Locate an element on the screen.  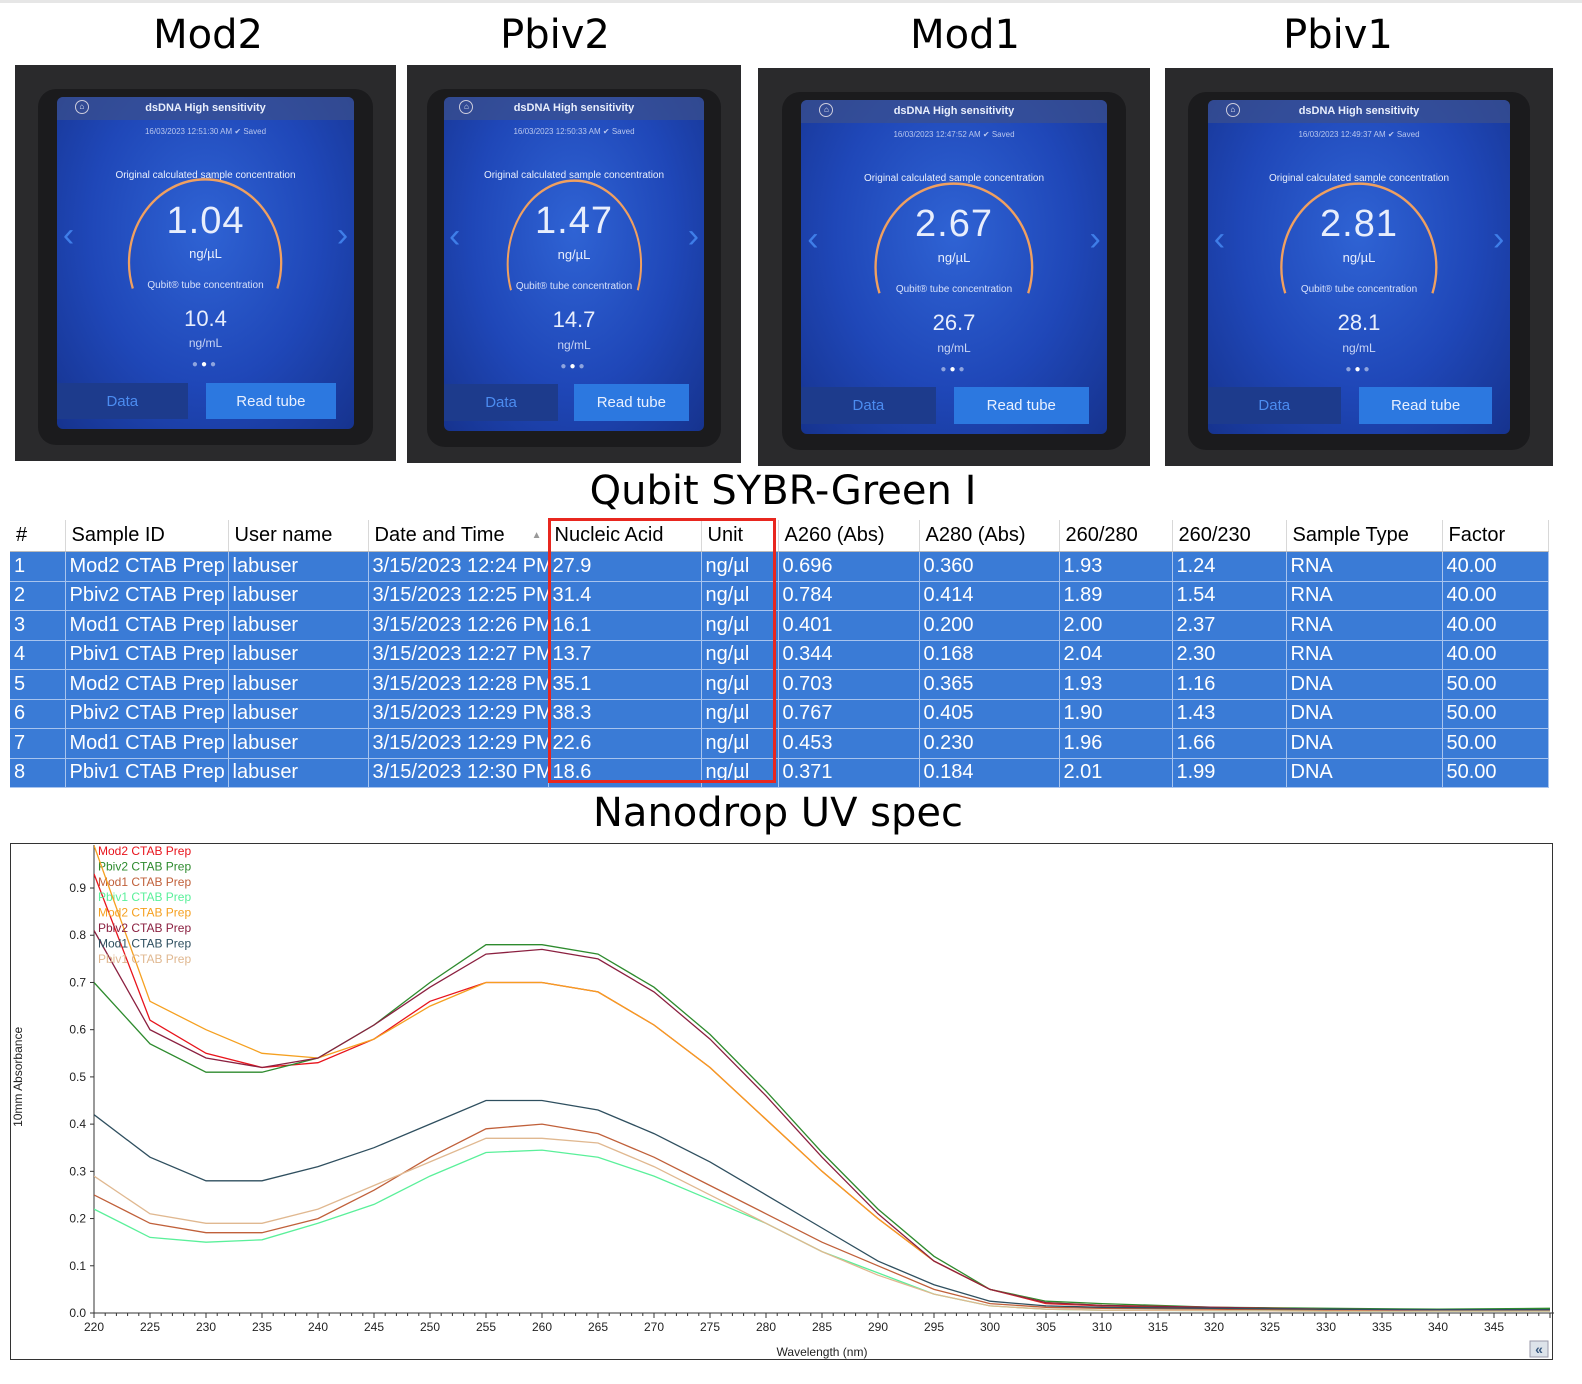
tube-concentration-value: 28.1 is located at coordinates (1359, 323).